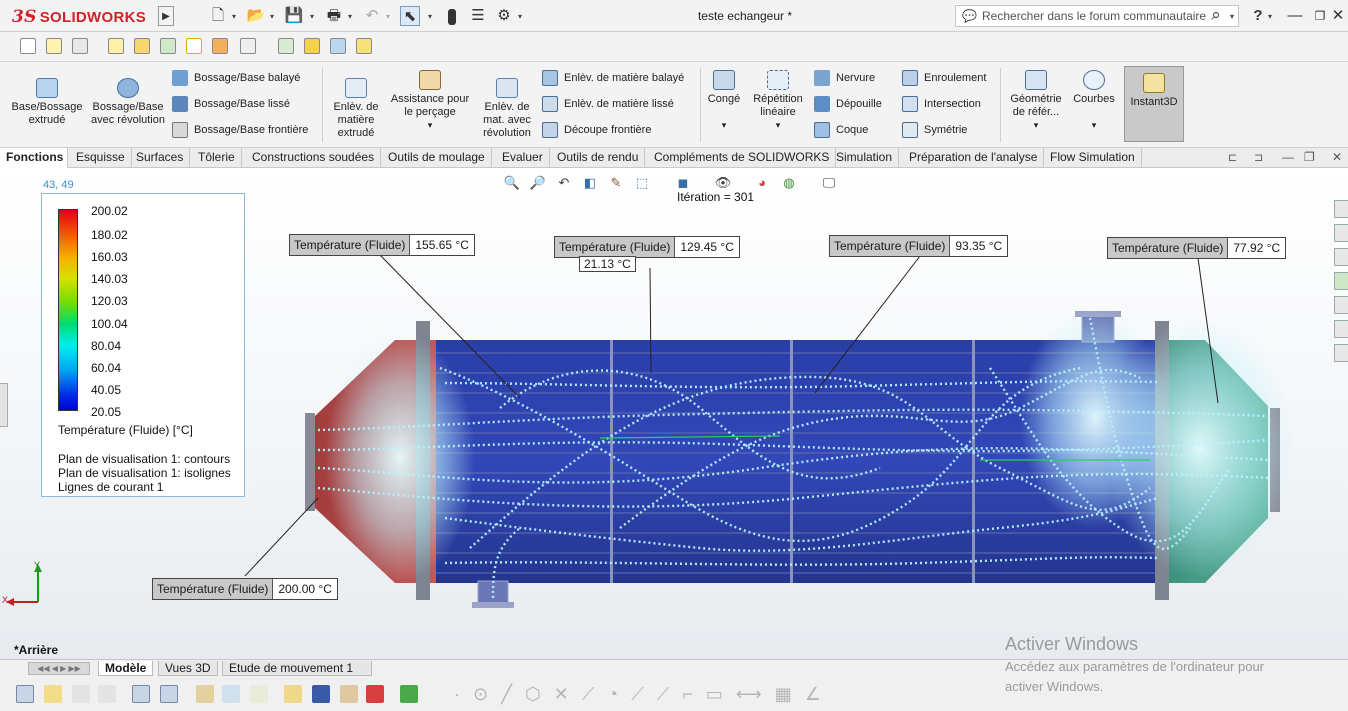 The width and height of the screenshot is (1348, 711). Describe the element at coordinates (382, 245) in the screenshot. I see `probe-callout: Température (Fluide) 155.65 °C` at that location.